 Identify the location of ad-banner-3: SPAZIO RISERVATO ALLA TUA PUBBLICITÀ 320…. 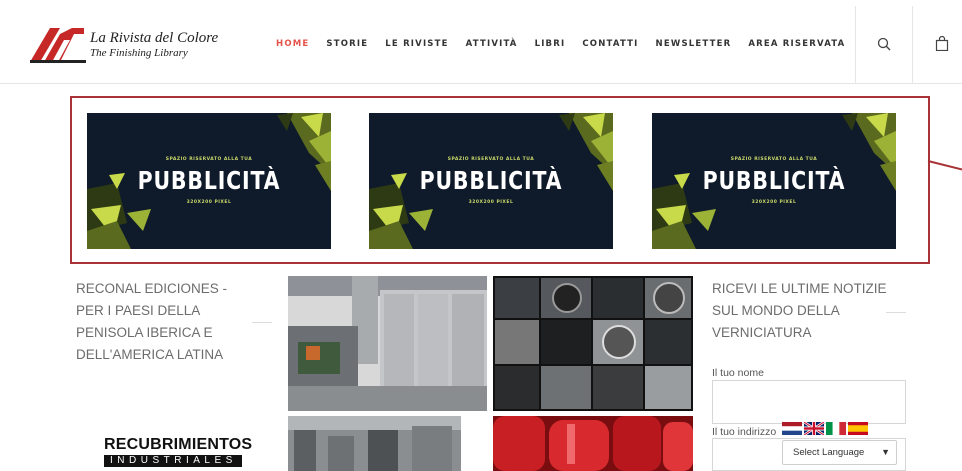
(774, 181).